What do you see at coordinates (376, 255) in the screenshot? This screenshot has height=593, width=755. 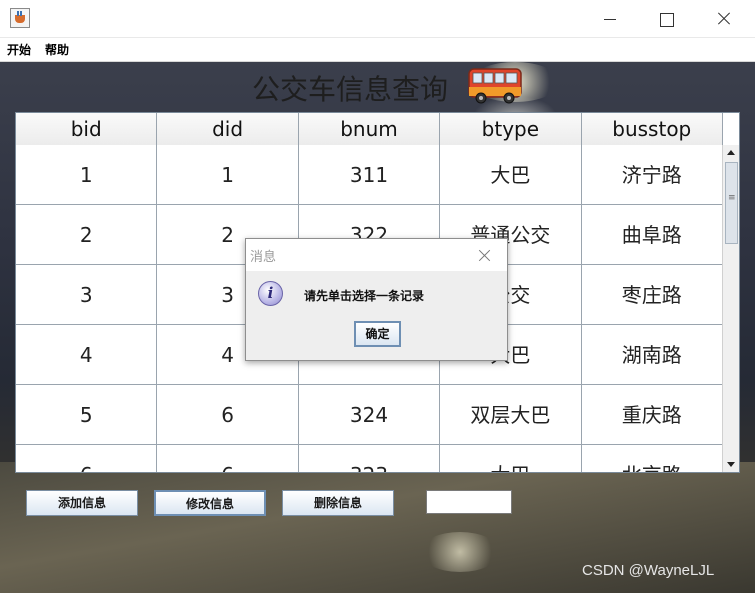 I see `dialog-titlebar: 消息` at bounding box center [376, 255].